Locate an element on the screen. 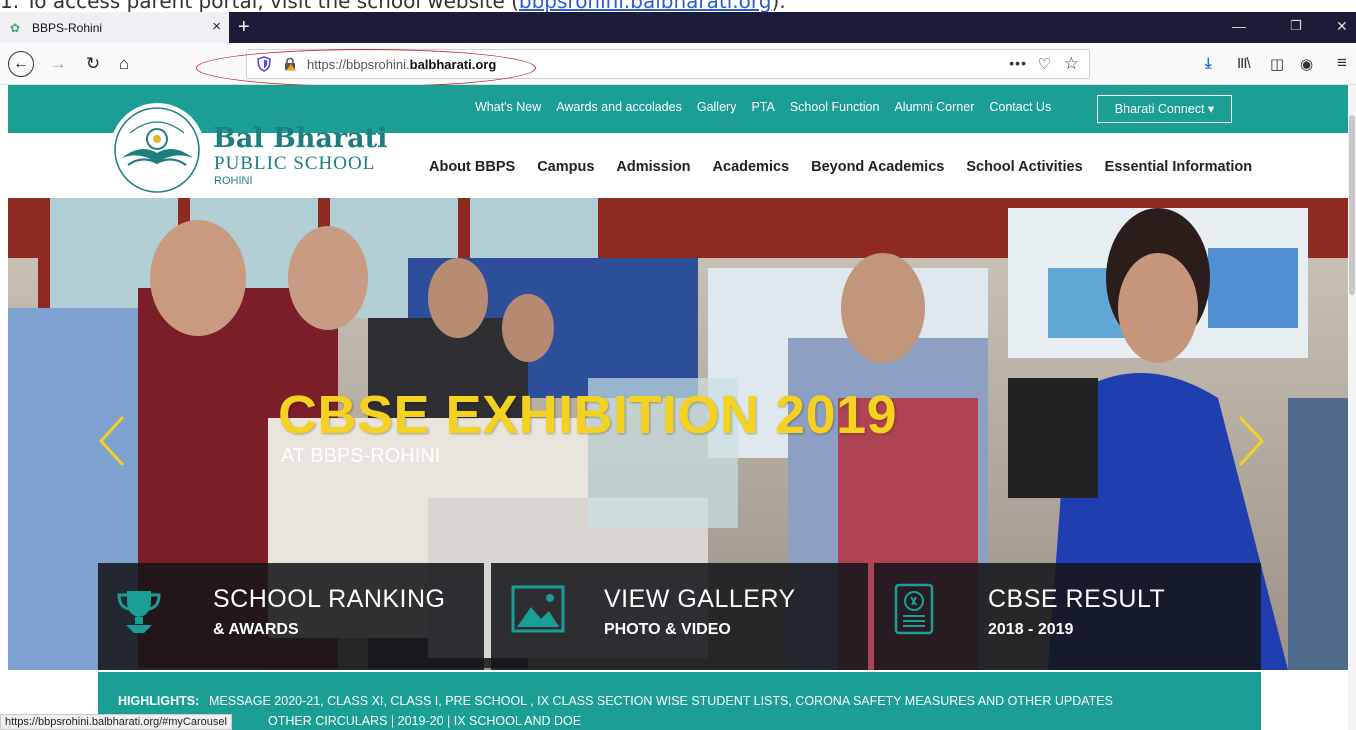 The height and width of the screenshot is (730, 1356). ranking-title: SCHOOL RANKING is located at coordinates (329, 599).